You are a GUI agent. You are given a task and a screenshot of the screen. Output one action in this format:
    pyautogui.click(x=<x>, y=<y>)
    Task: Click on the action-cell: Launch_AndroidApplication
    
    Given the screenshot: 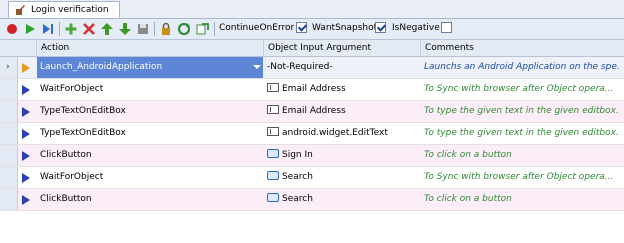 What is the action you would take?
    pyautogui.click(x=150, y=67)
    